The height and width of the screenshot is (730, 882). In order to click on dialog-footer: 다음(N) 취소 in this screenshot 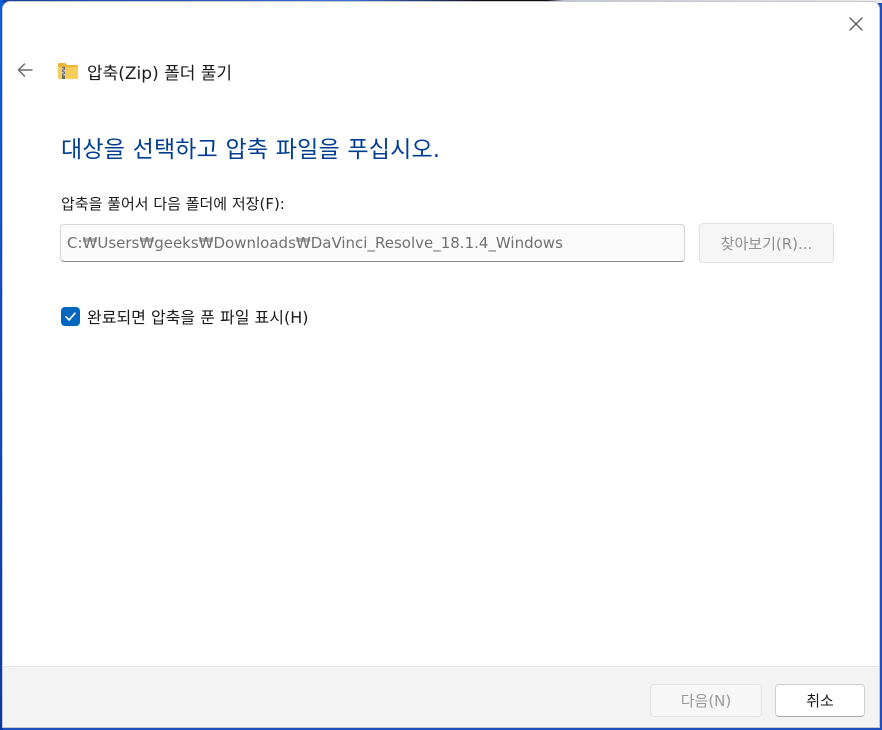, I will do `click(441, 696)`.